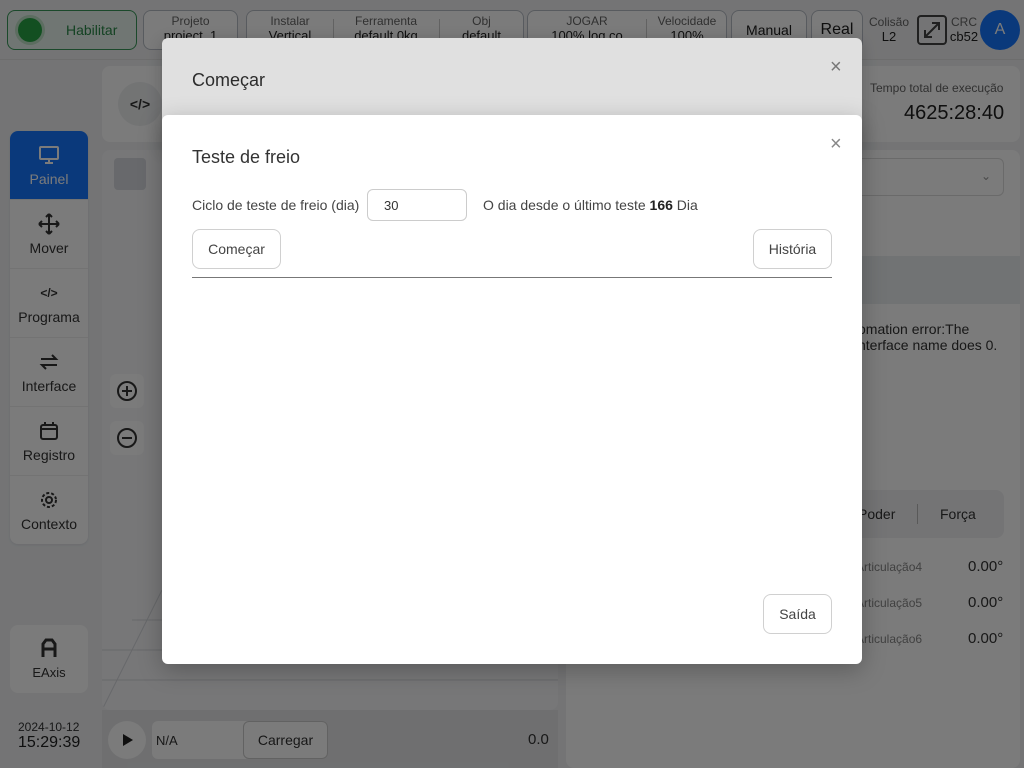 This screenshot has width=1024, height=768. I want to click on start-label: Começar, so click(236, 249).